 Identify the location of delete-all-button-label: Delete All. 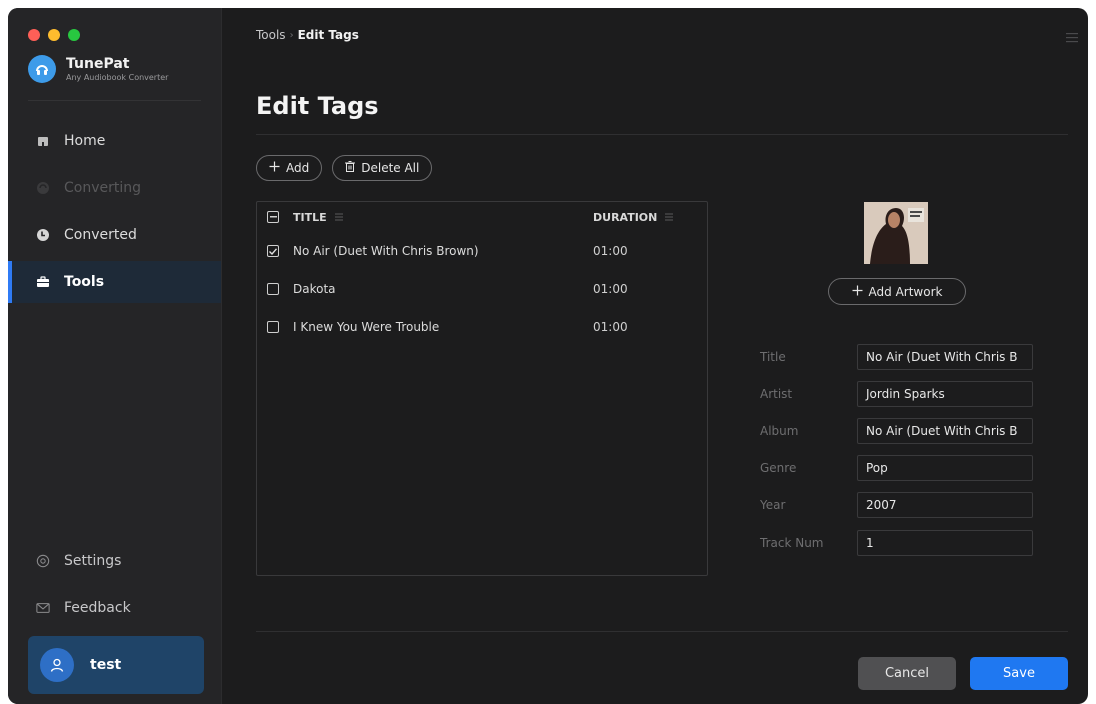
(390, 168).